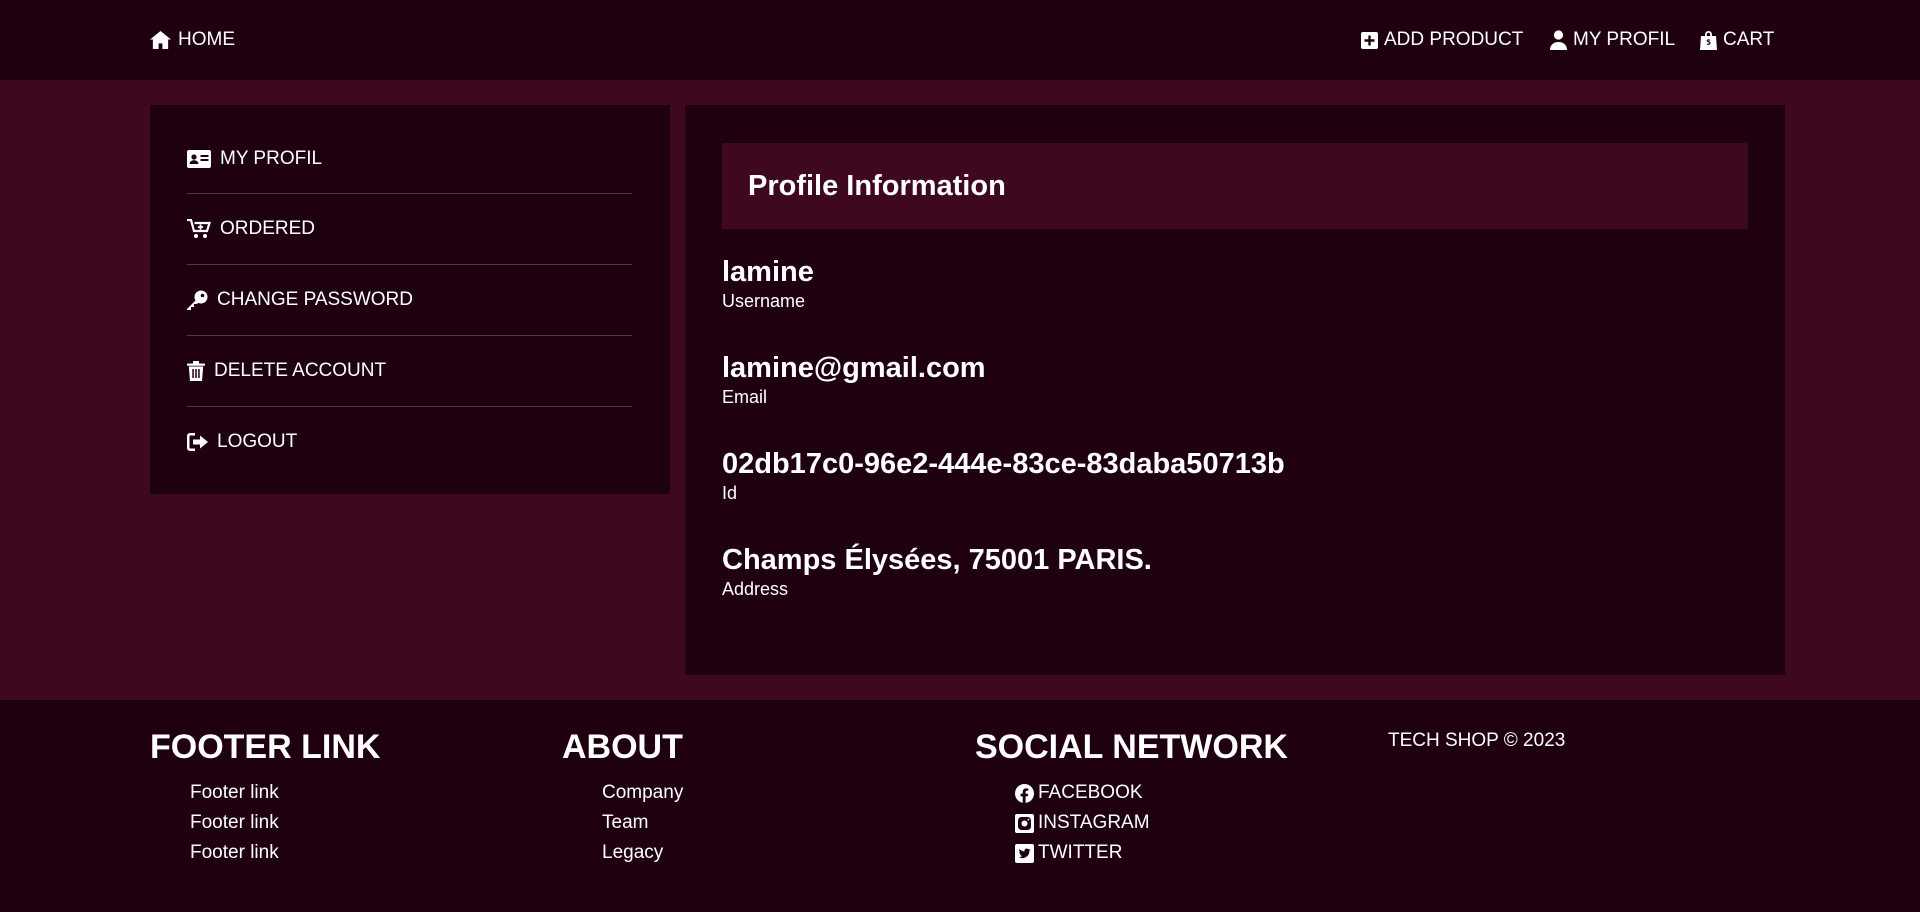  I want to click on user-icon, so click(1558, 40).